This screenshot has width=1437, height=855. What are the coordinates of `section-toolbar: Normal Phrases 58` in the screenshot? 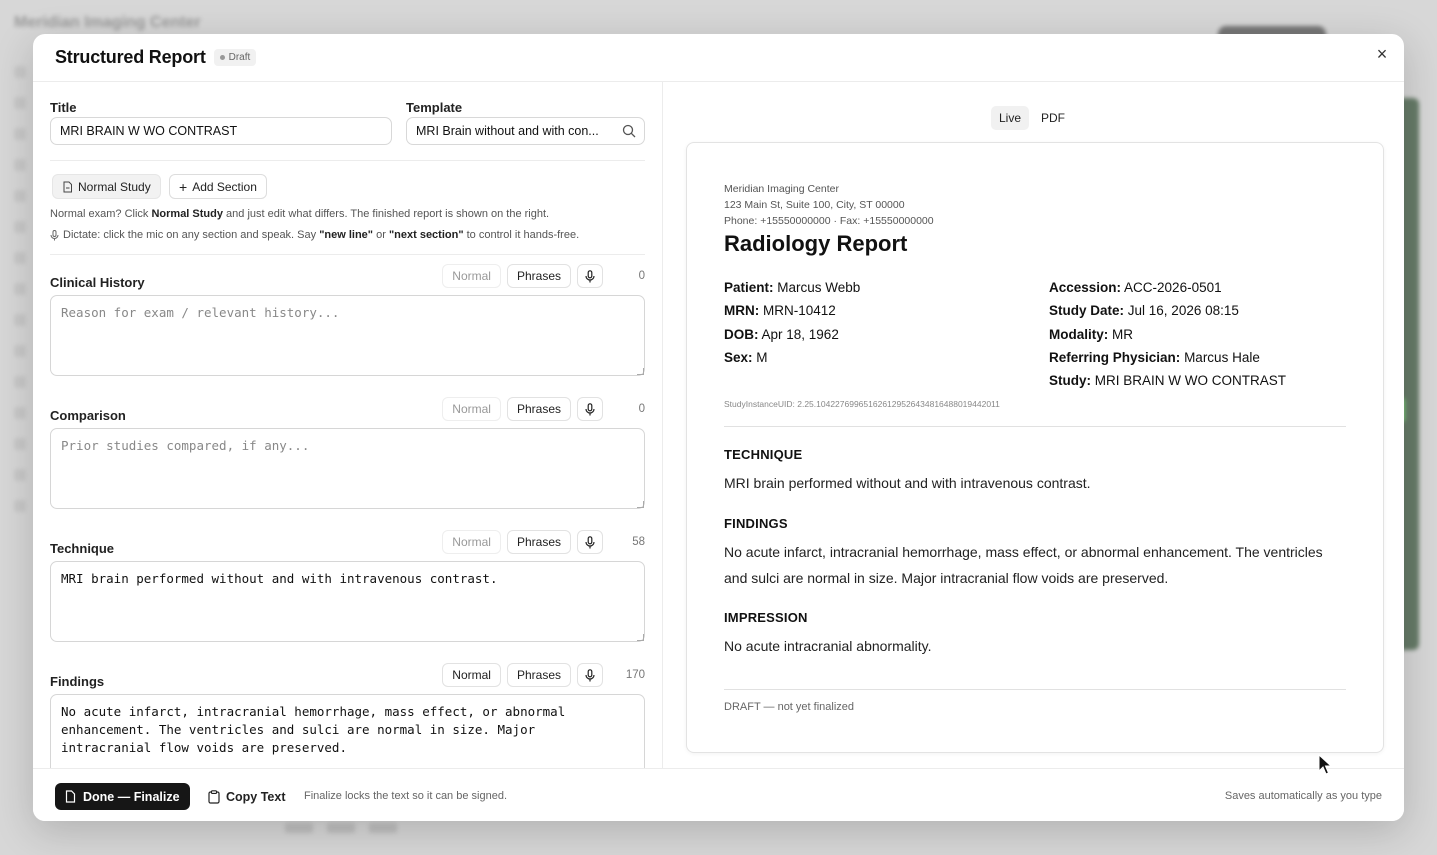 It's located at (543, 542).